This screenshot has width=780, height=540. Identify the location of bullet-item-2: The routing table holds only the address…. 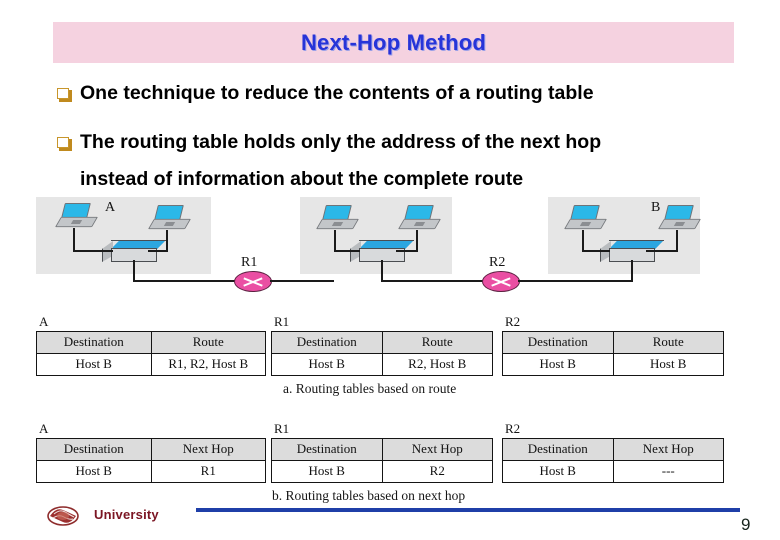
(407, 142).